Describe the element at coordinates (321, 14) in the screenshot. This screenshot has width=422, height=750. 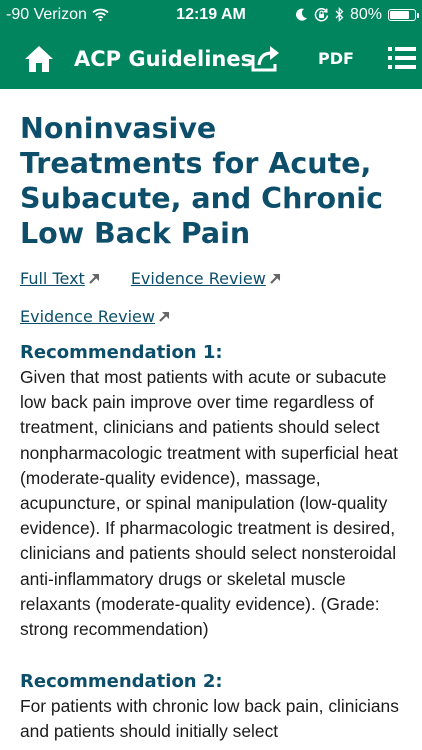
I see `rotation-lock-icon` at that location.